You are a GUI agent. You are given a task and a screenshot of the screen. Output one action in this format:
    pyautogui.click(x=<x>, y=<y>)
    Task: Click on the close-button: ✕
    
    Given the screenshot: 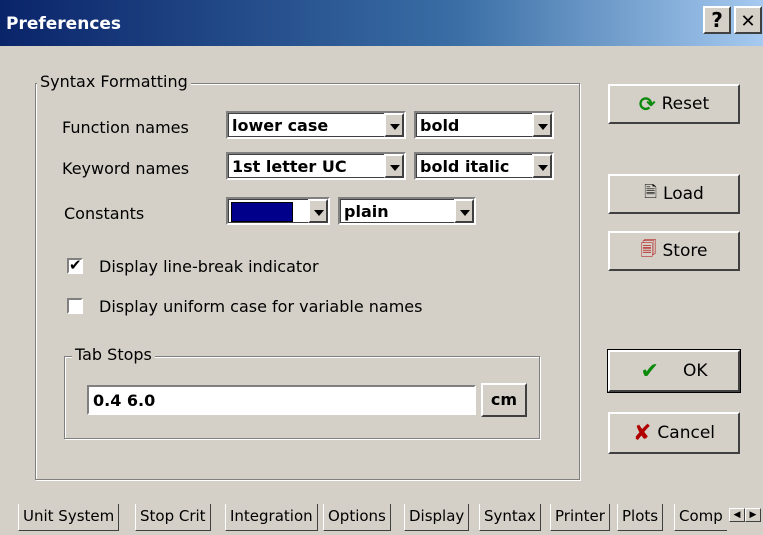 What is the action you would take?
    pyautogui.click(x=748, y=20)
    